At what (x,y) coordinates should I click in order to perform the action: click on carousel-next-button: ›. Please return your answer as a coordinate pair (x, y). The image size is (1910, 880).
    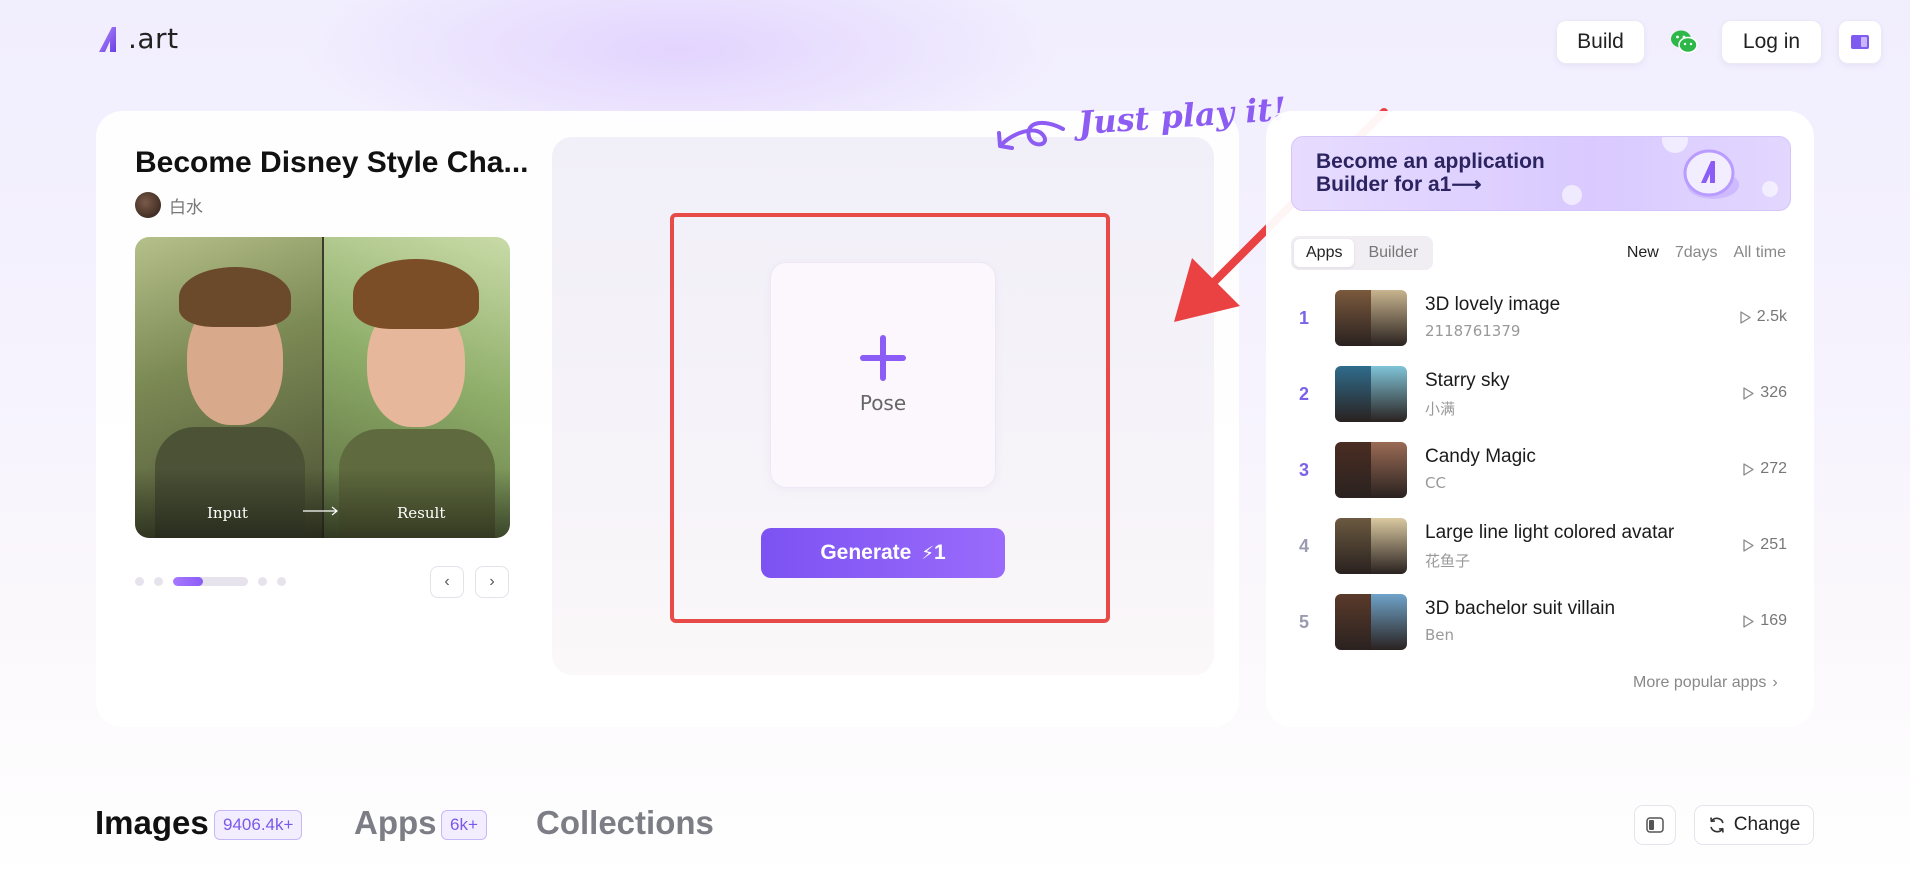
    Looking at the image, I should click on (492, 582).